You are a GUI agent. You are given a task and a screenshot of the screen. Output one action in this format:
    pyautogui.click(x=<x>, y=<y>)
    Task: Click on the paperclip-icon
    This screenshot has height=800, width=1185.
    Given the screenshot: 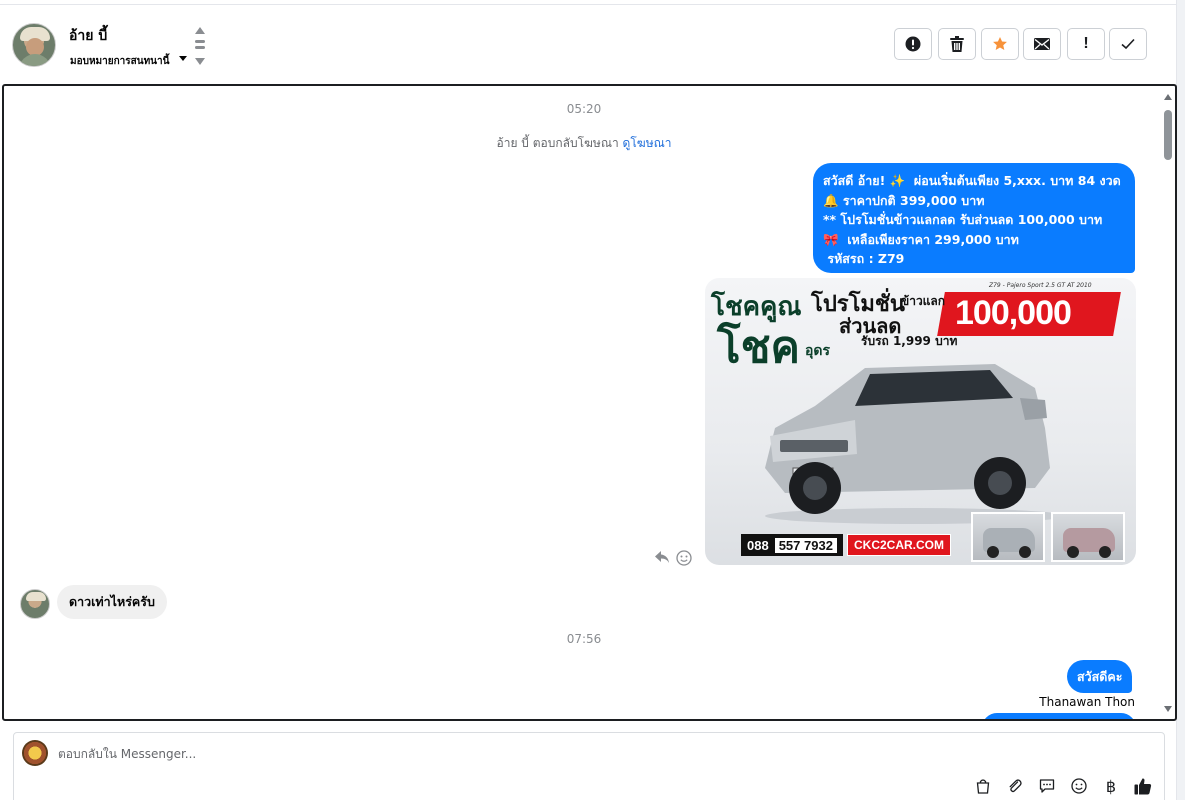 What is the action you would take?
    pyautogui.click(x=1015, y=786)
    